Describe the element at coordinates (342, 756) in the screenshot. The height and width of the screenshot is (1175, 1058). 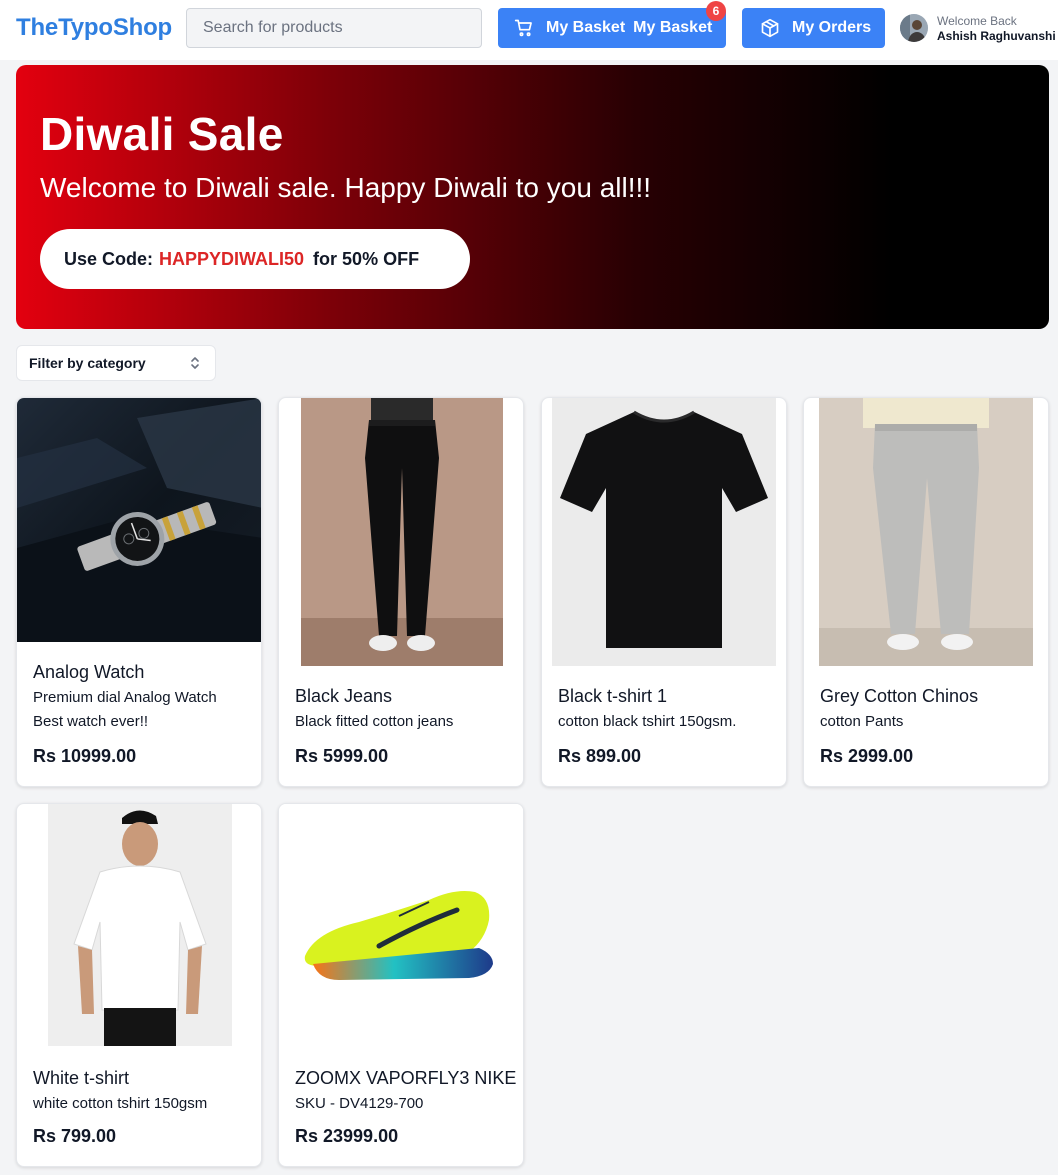
I see `product-price: Rs 5999.00` at that location.